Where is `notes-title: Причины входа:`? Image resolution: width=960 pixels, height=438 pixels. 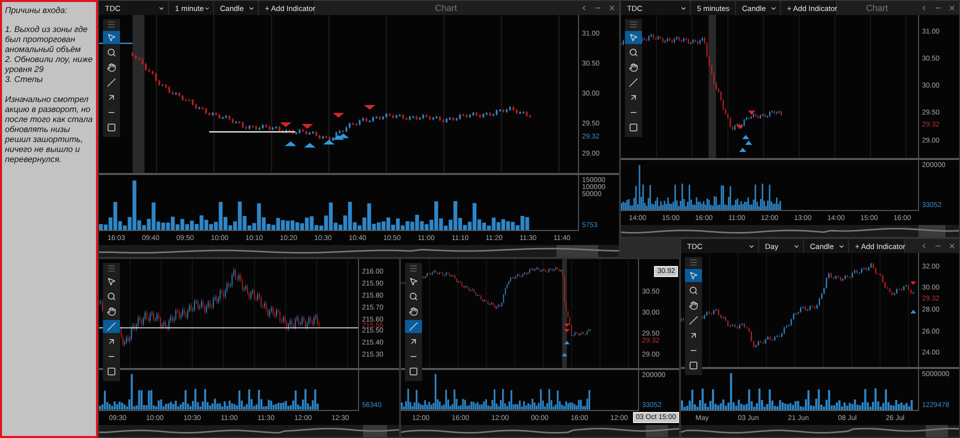
notes-title: Причины входа: is located at coordinates (36, 10).